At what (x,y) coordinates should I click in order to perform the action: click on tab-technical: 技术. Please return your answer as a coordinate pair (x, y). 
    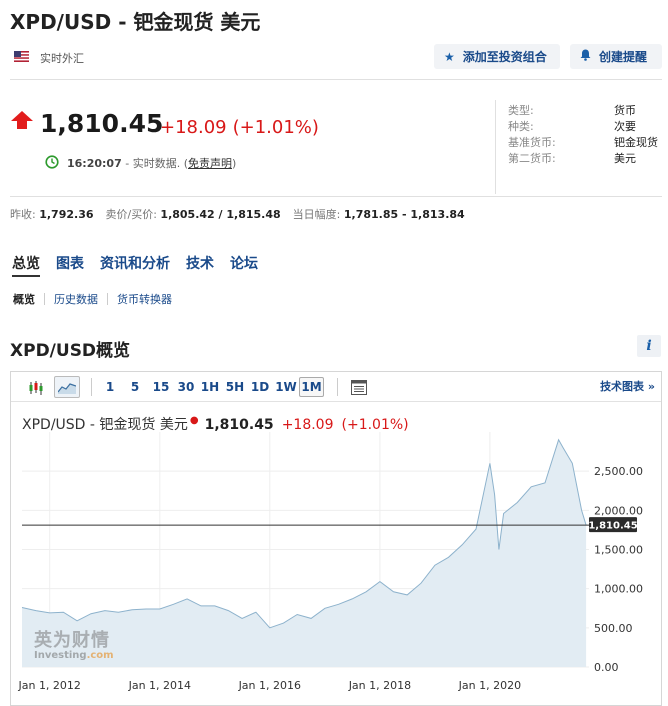
    Looking at the image, I should click on (200, 263).